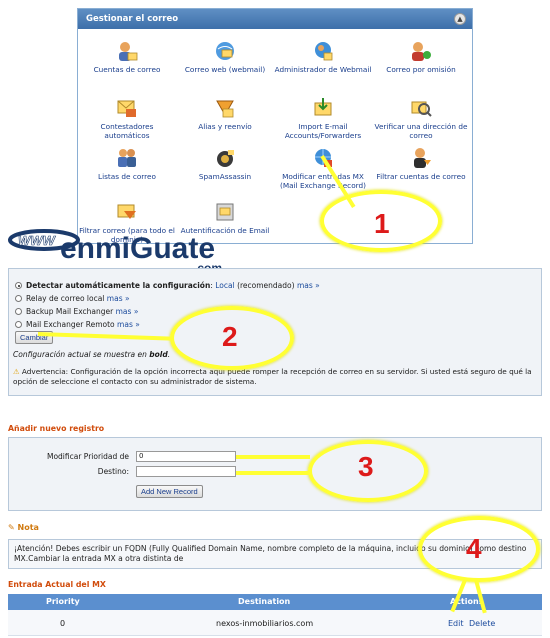 Image resolution: width=550 pixels, height=638 pixels. I want to click on annotation-number-3: 3, so click(366, 466).